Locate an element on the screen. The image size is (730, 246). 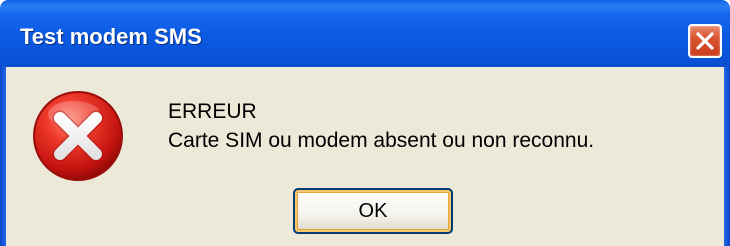
ok-button: OK is located at coordinates (373, 211).